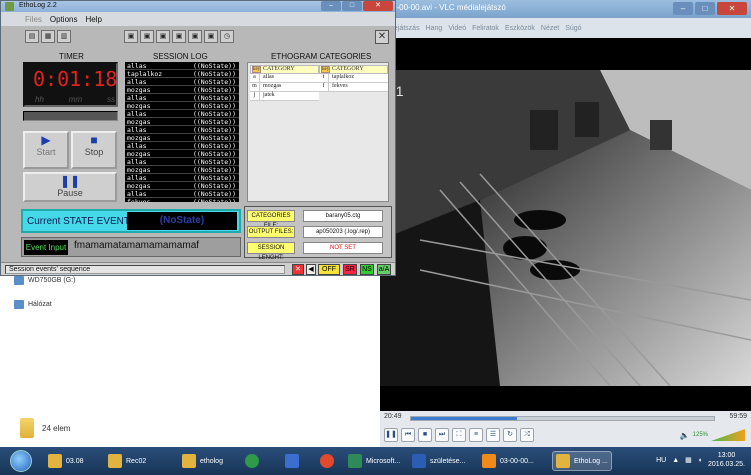 The image size is (751, 475). I want to click on clock-icon: ◷, so click(227, 36).